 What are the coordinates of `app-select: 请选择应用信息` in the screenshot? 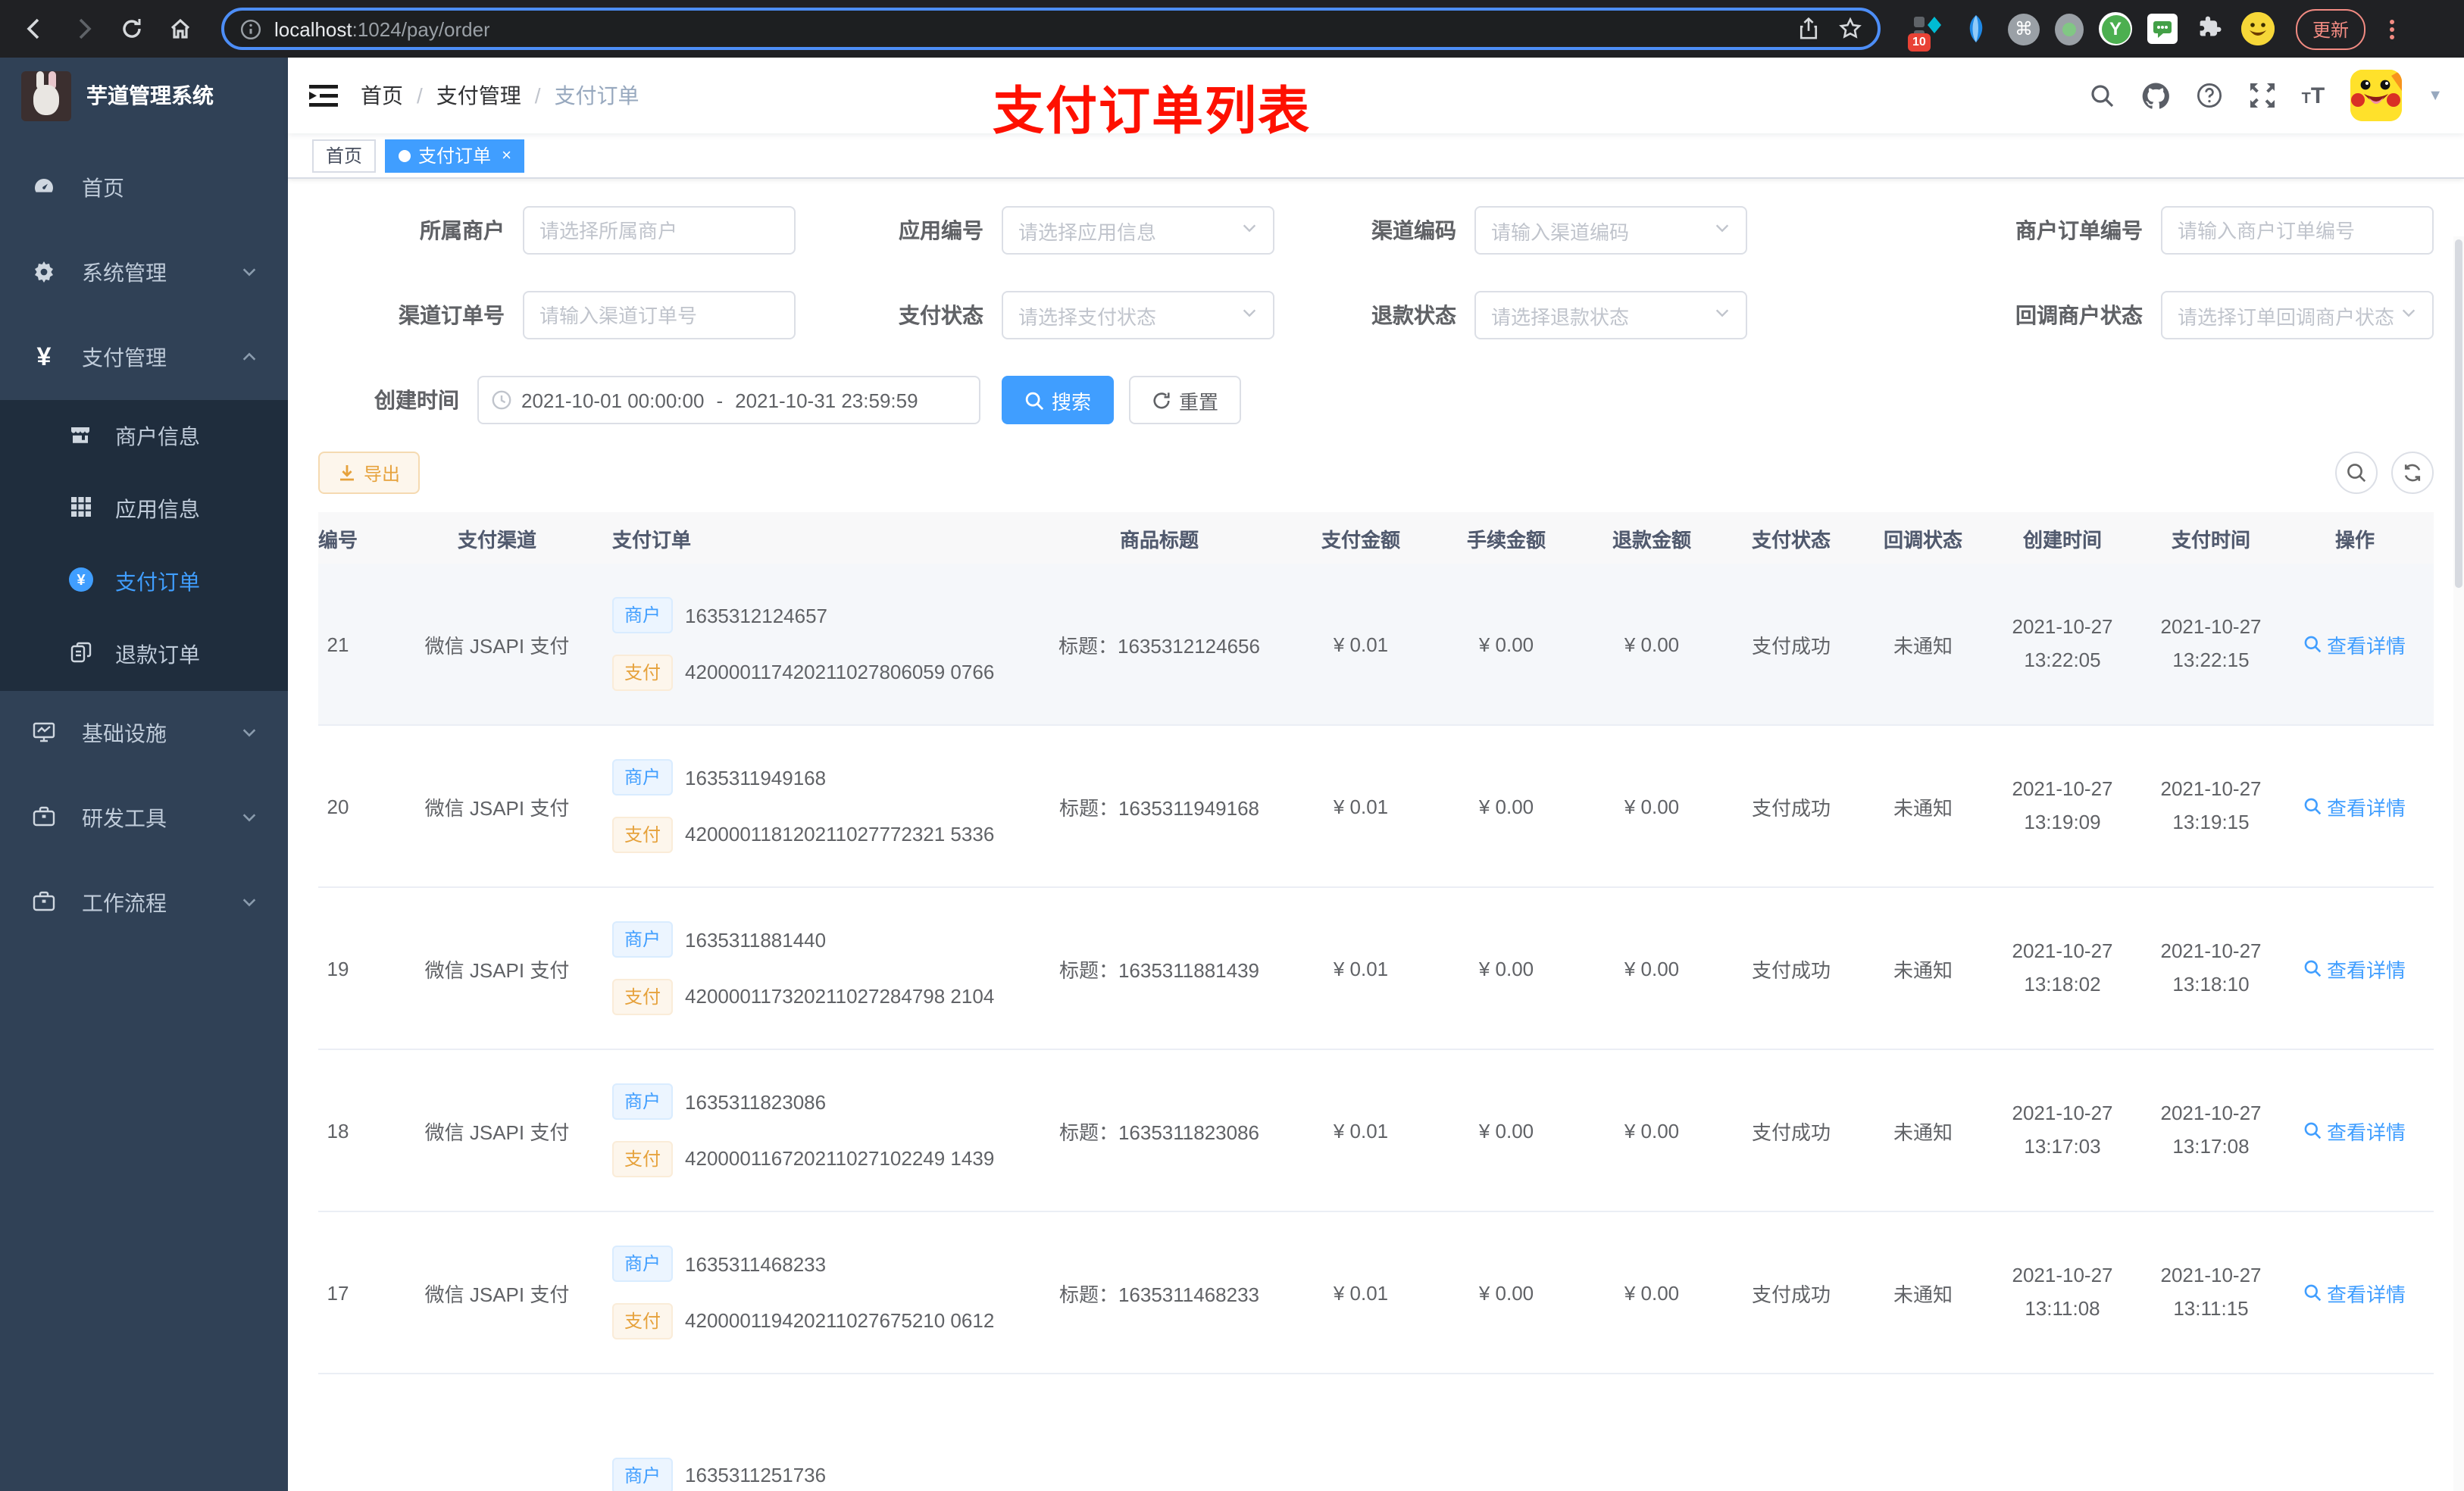 It's located at (1138, 230).